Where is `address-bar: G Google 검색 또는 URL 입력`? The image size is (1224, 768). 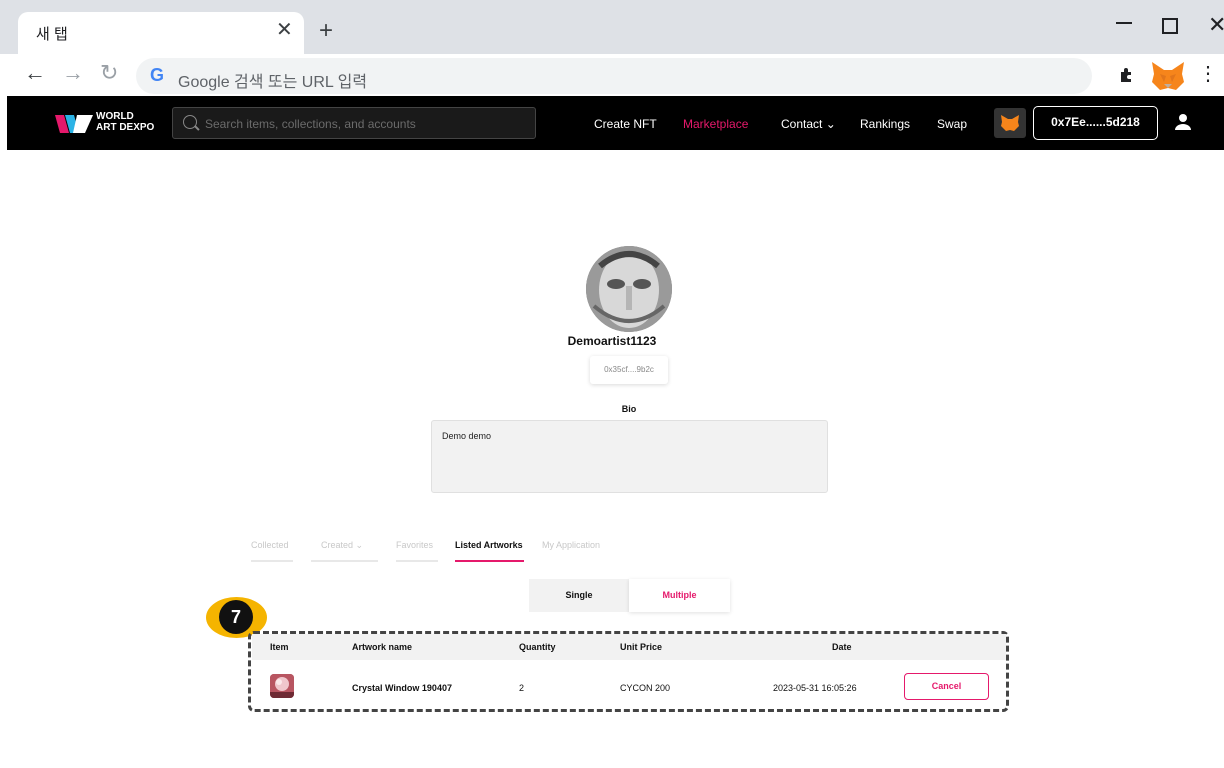
address-bar: G Google 검색 또는 URL 입력 is located at coordinates (614, 76).